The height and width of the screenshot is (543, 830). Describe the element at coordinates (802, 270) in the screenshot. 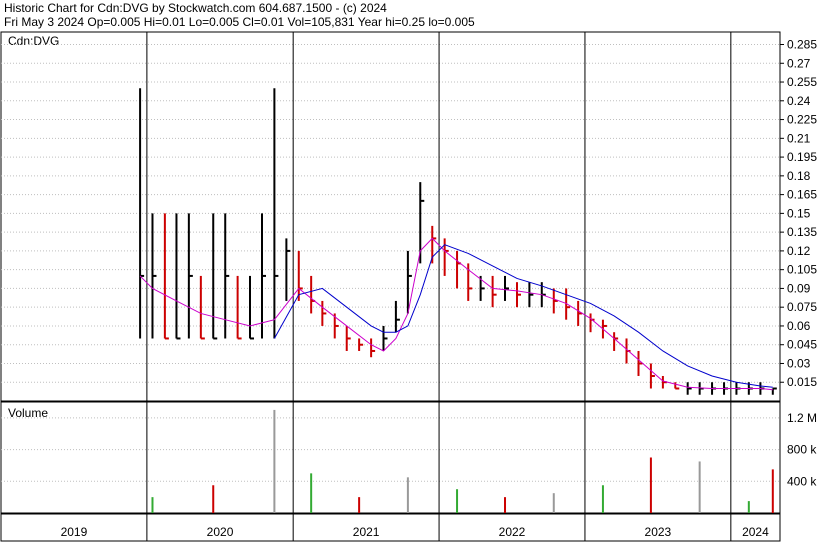

I see `price-tick-label: 0.105` at that location.